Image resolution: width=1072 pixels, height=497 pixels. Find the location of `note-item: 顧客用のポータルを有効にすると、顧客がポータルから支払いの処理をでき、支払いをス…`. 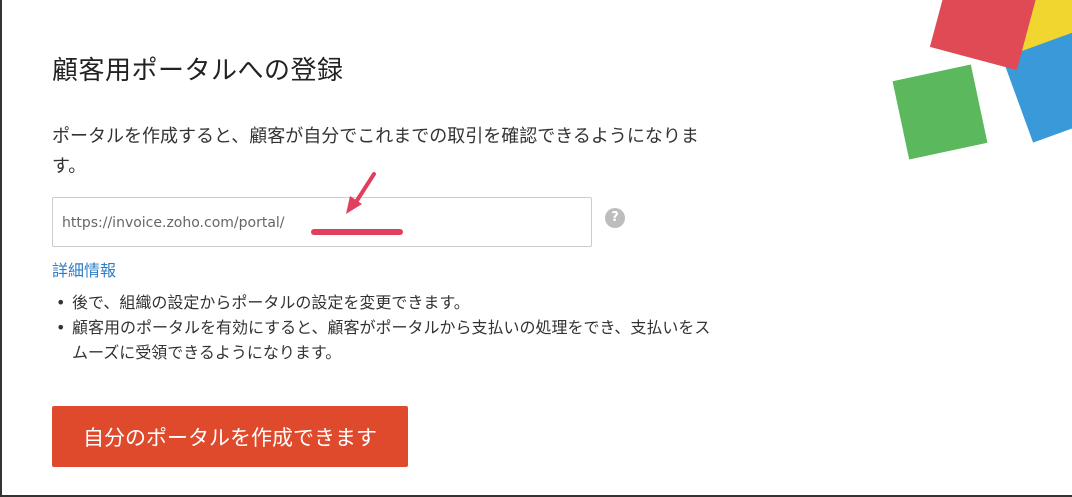

note-item: 顧客用のポータルを有効にすると、顧客がポータルから支払いの処理をでき、支払いをス… is located at coordinates (387, 340).